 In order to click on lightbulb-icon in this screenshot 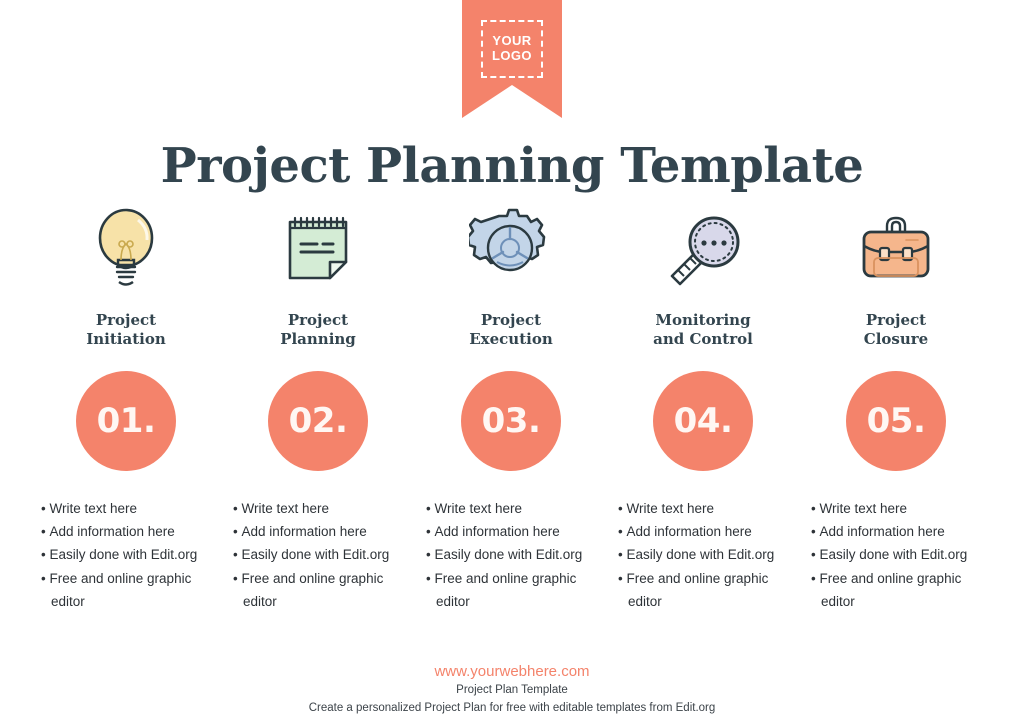, I will do `click(126, 248)`.